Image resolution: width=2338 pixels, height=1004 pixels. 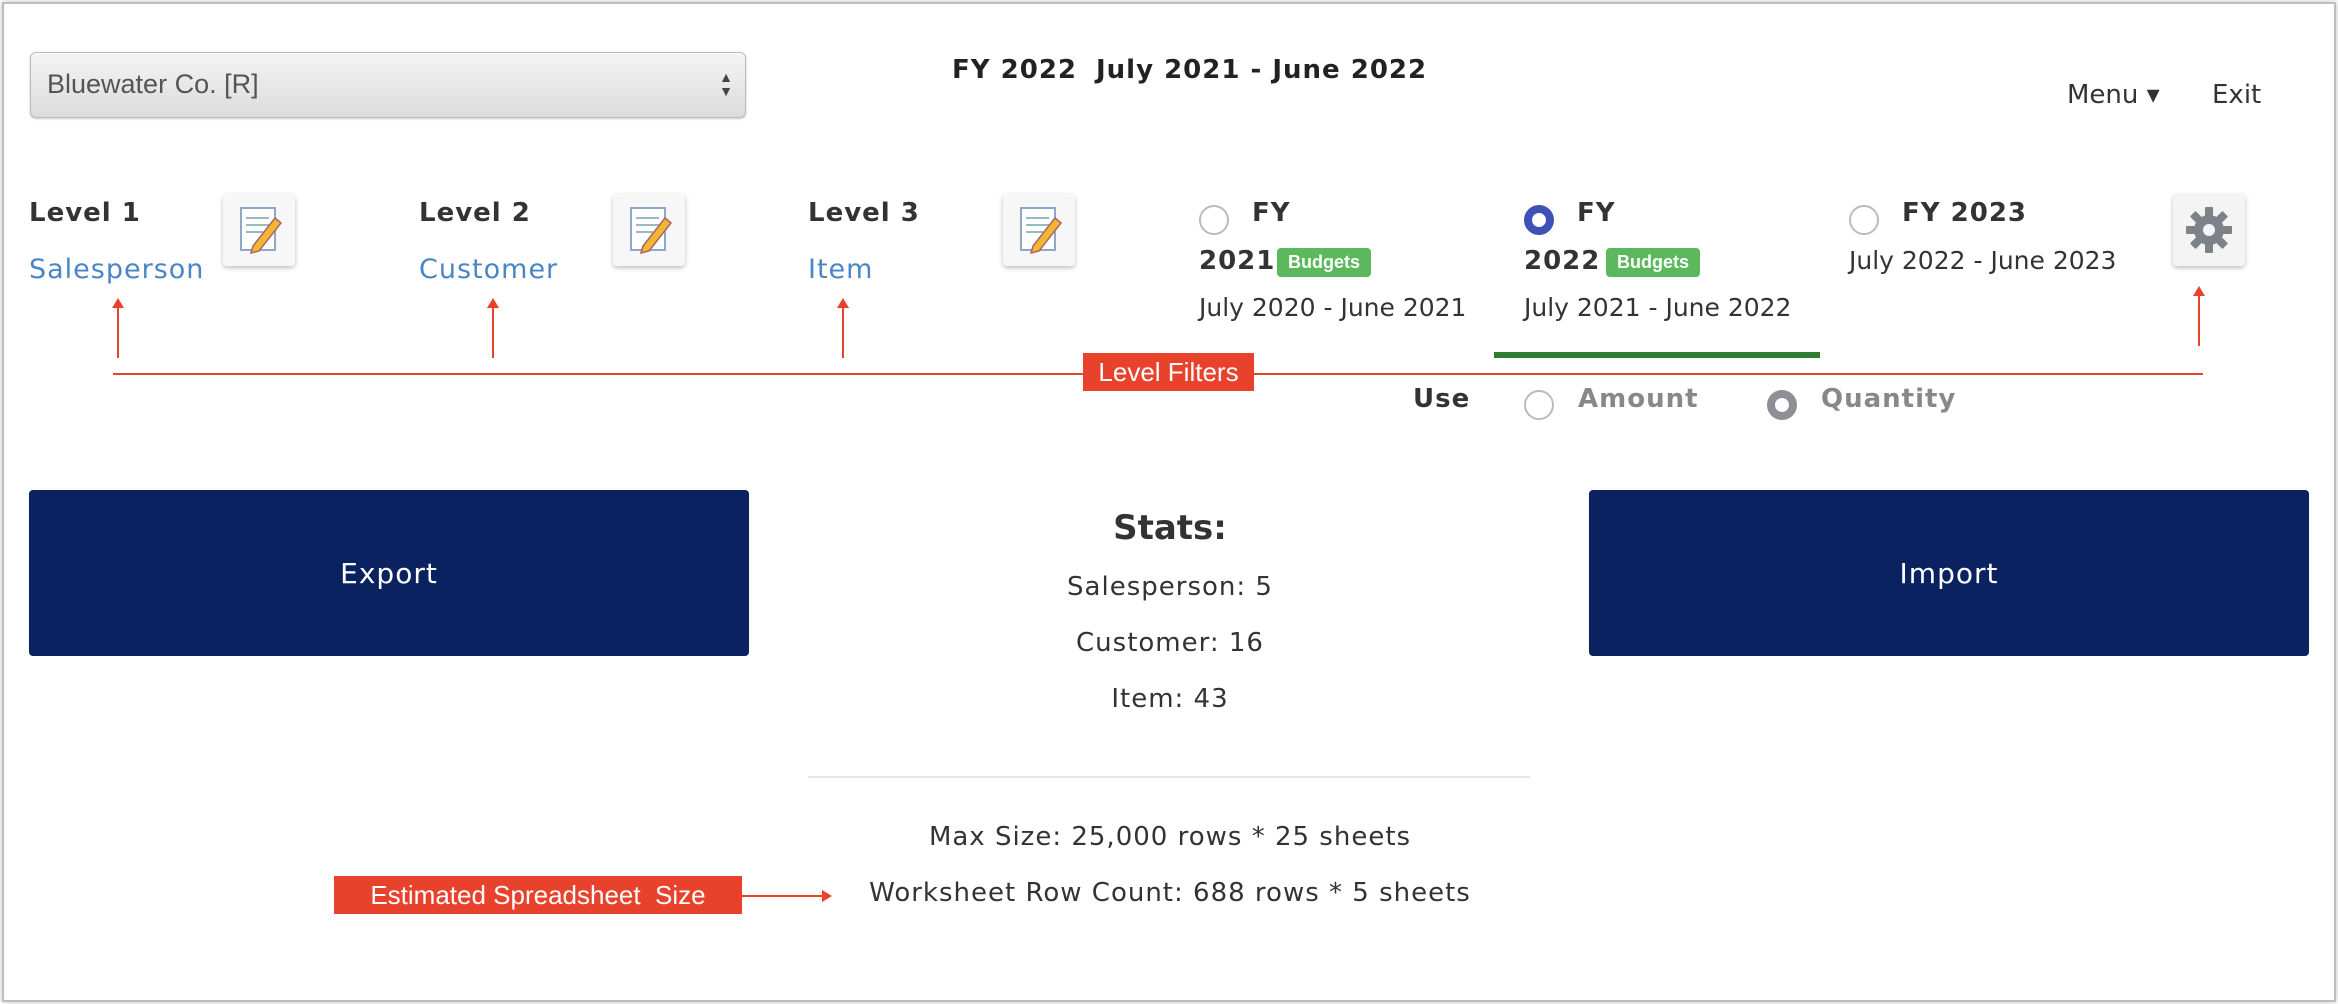 I want to click on amount-label: Amount, so click(x=1638, y=399).